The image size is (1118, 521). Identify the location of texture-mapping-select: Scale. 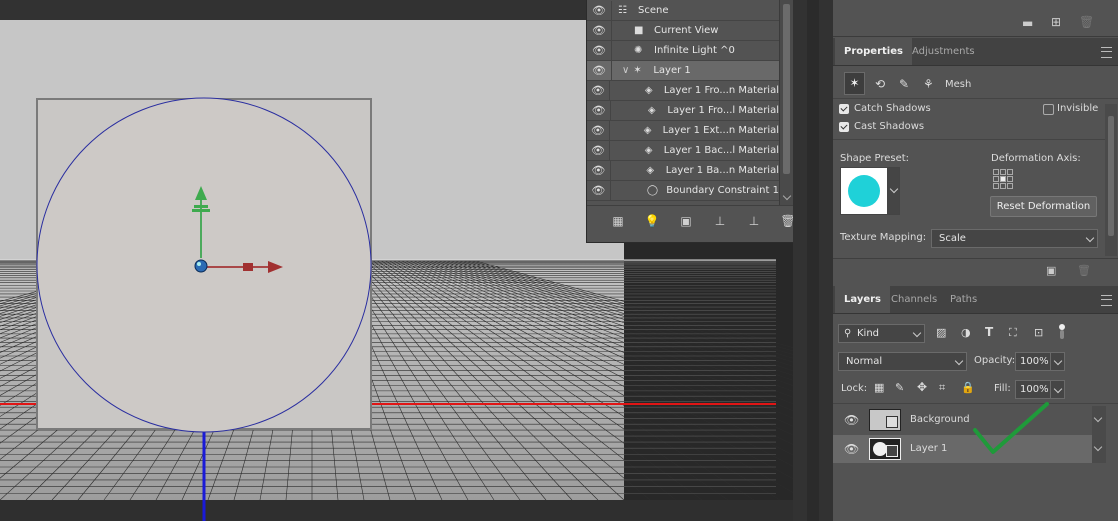
(1014, 238).